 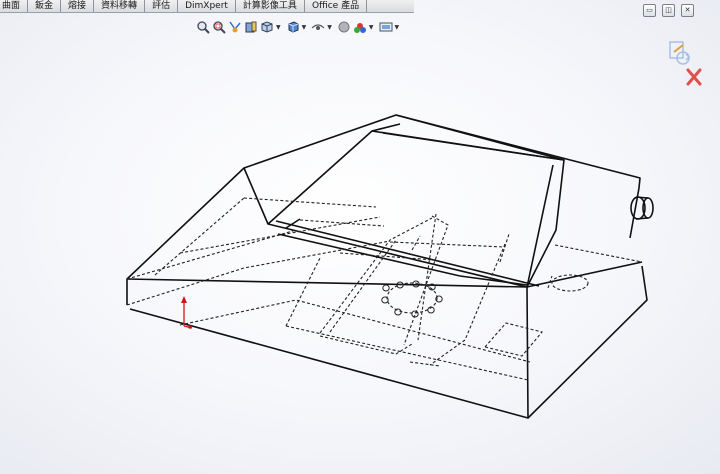 I want to click on tab-dimxpert: DimXpert, so click(x=207, y=6).